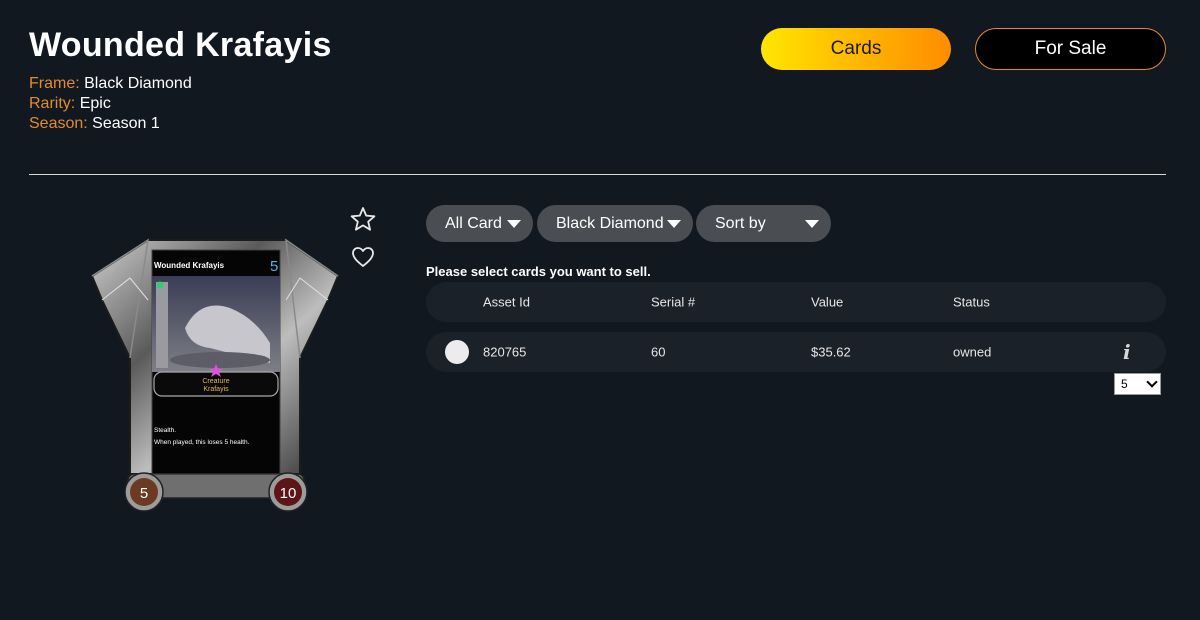 Image resolution: width=1200 pixels, height=620 pixels. What do you see at coordinates (274, 266) in the screenshot?
I see `card-cost-text: 5` at bounding box center [274, 266].